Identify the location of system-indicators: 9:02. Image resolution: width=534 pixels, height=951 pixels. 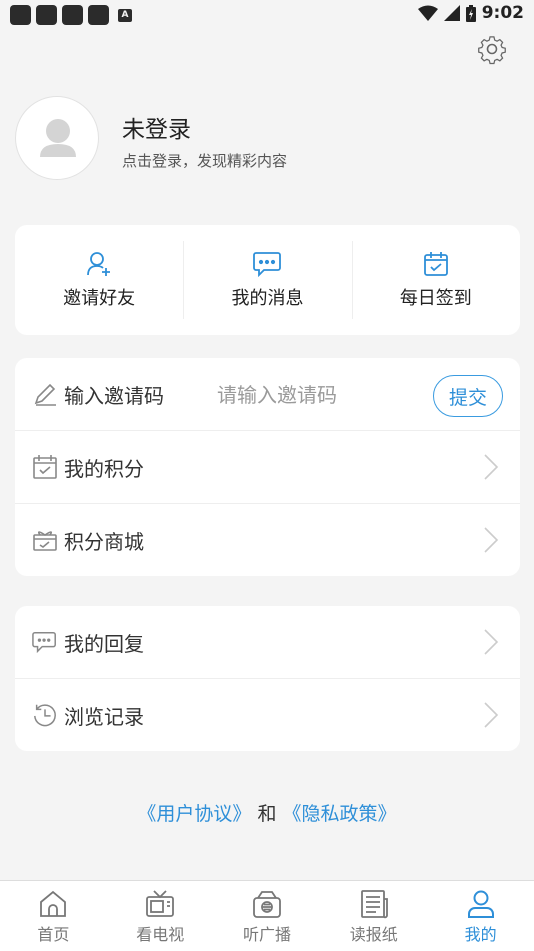
(470, 13).